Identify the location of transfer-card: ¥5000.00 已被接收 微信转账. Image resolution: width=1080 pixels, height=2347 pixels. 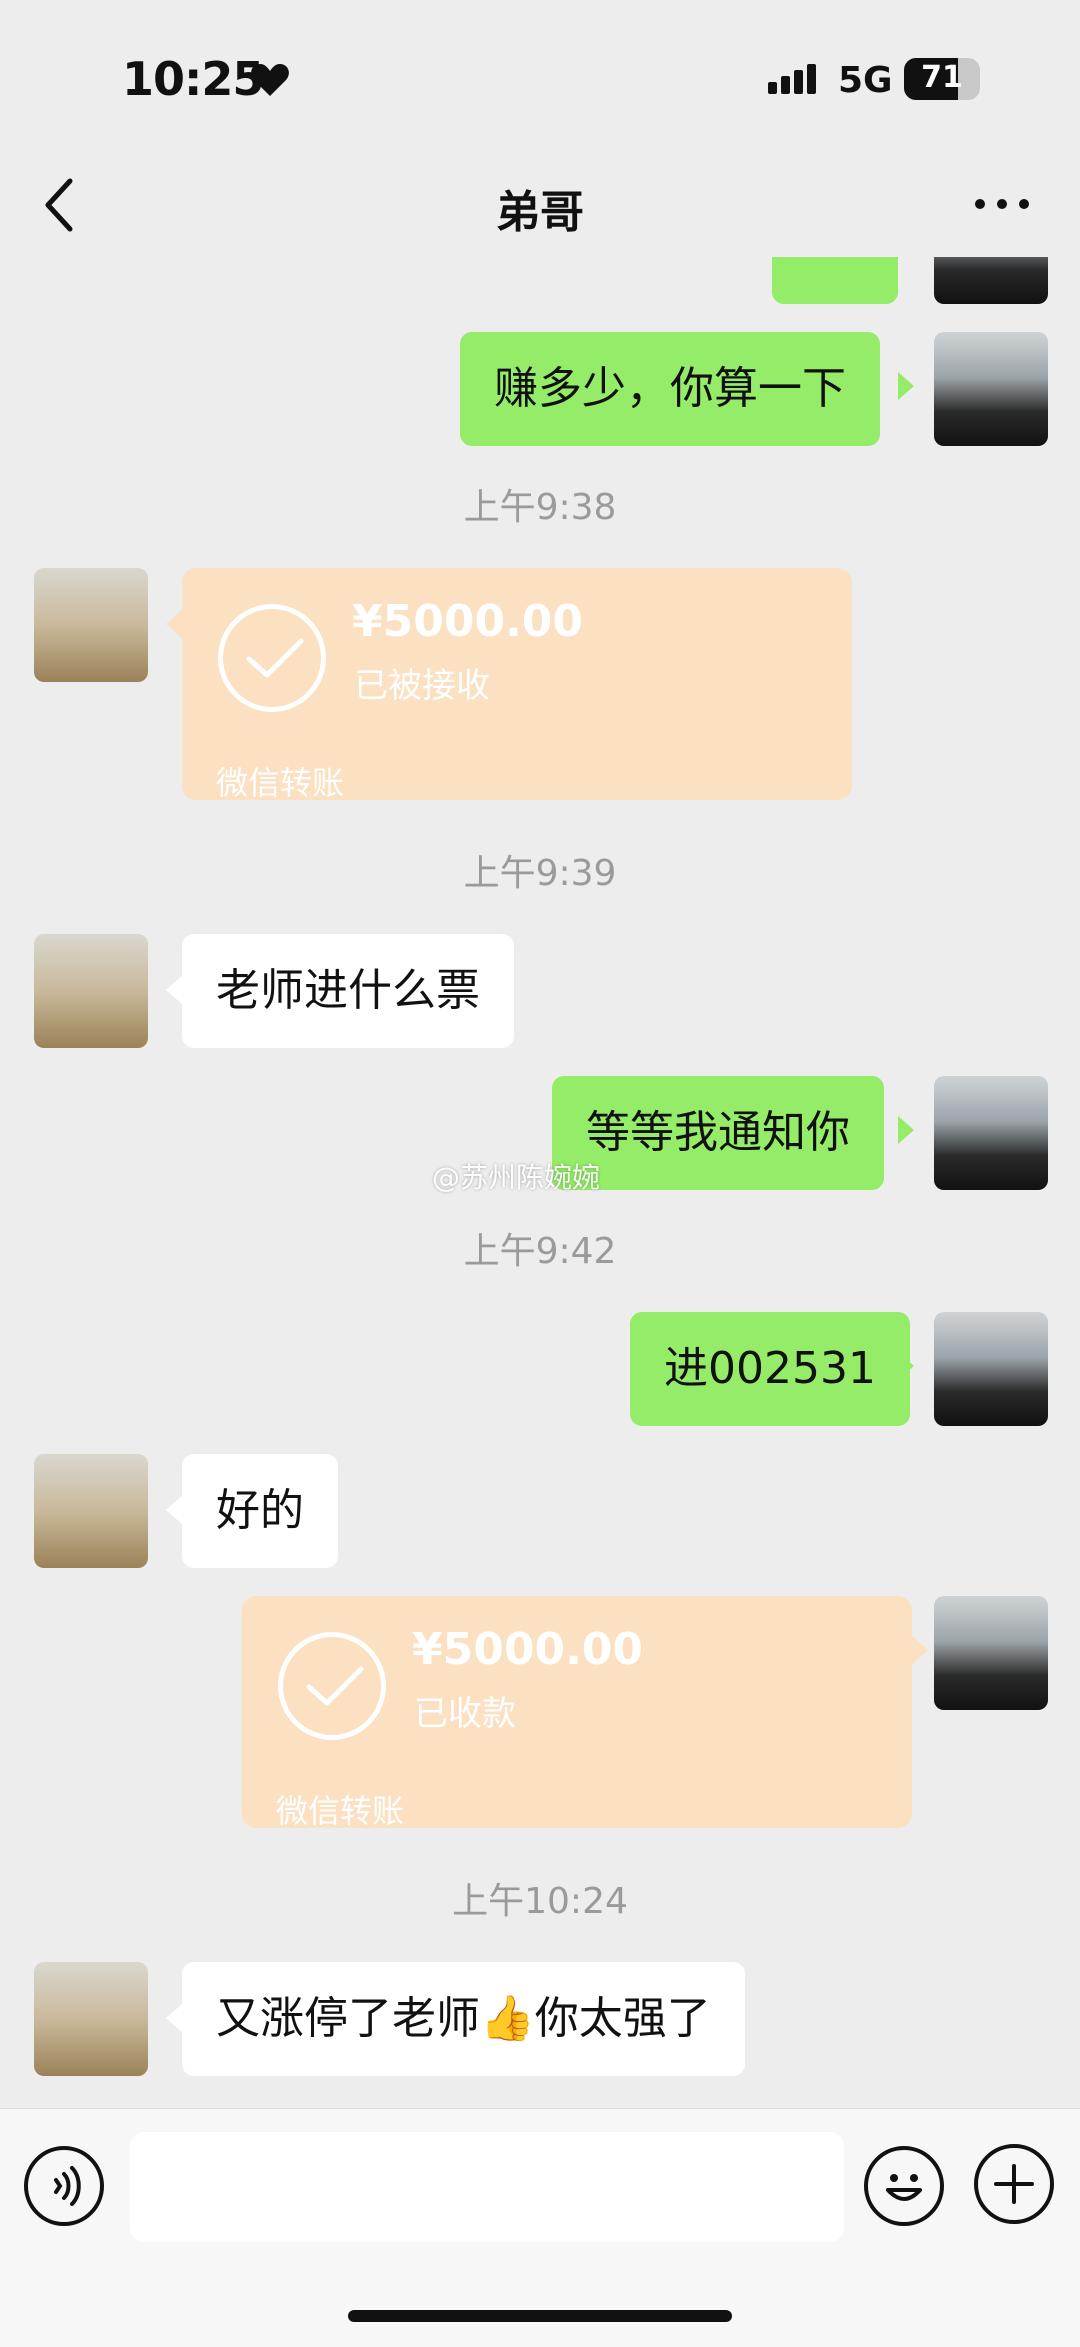
(517, 685).